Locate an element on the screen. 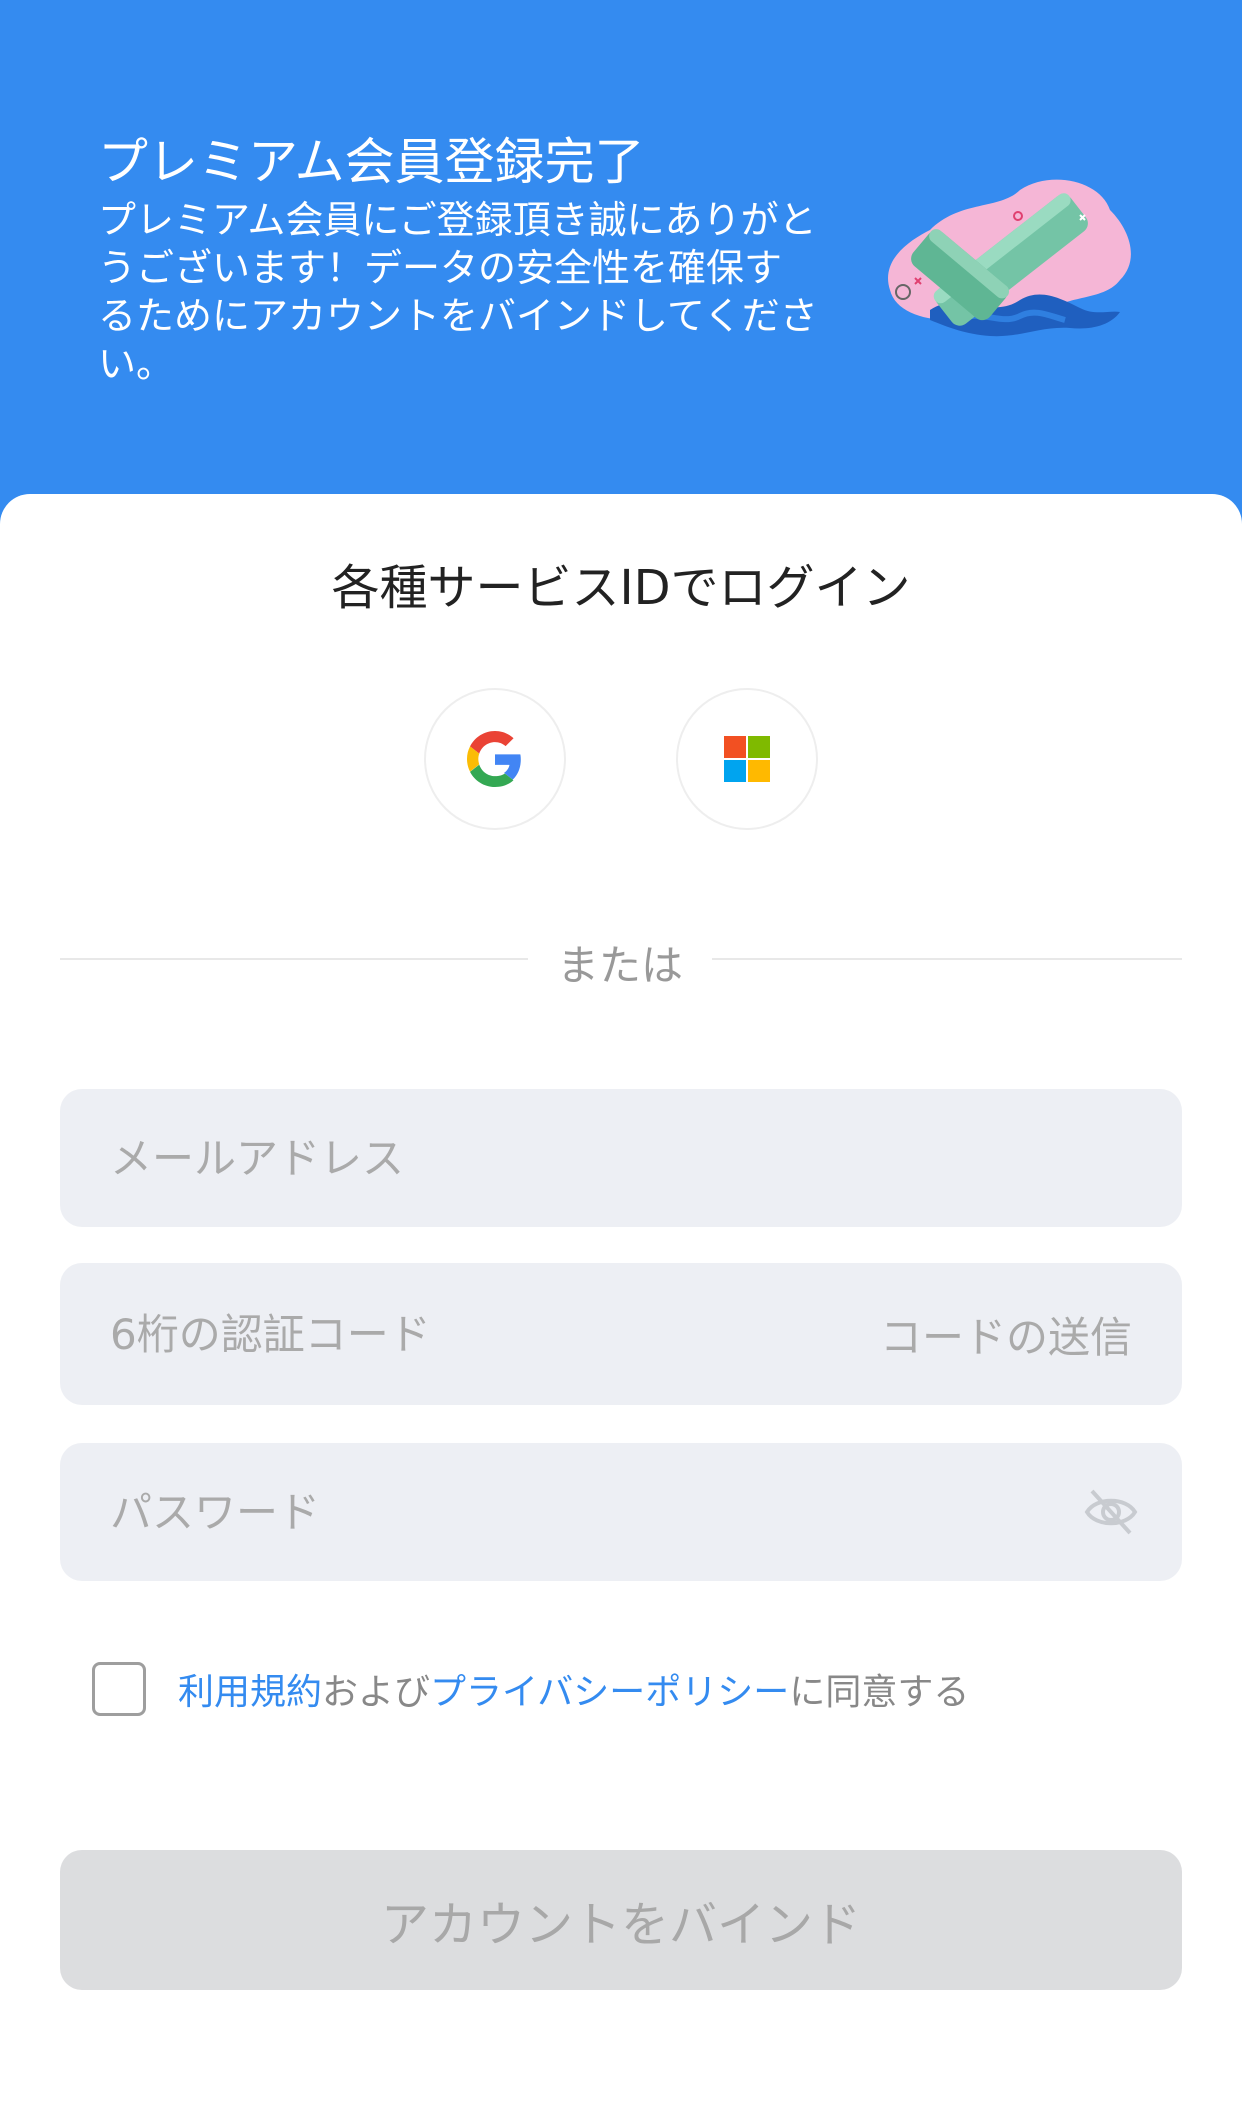 This screenshot has width=1242, height=2119. login-title: 各種サービスIDでログイン is located at coordinates (621, 588).